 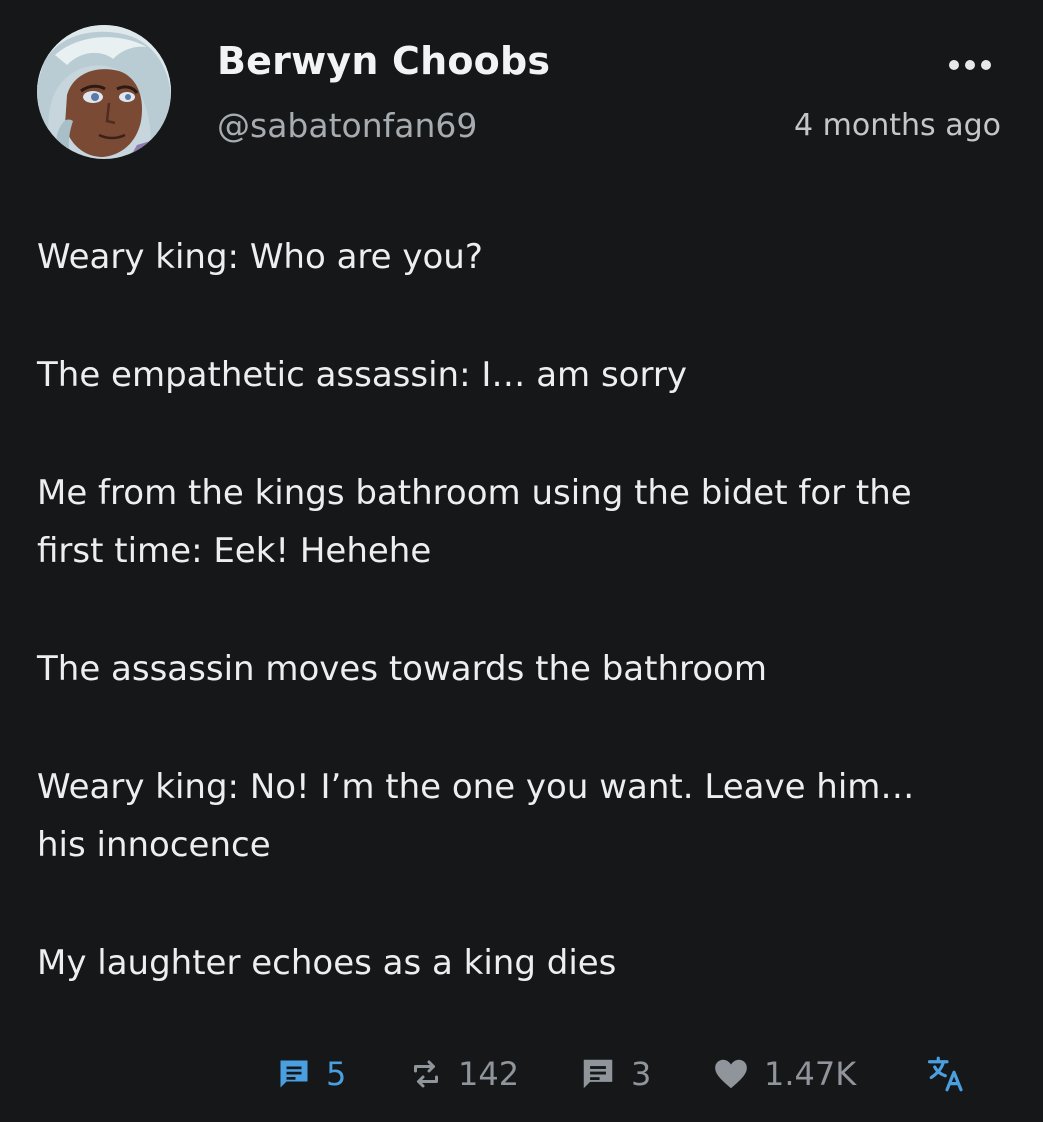 I want to click on comment-box-icon, so click(x=294, y=1074).